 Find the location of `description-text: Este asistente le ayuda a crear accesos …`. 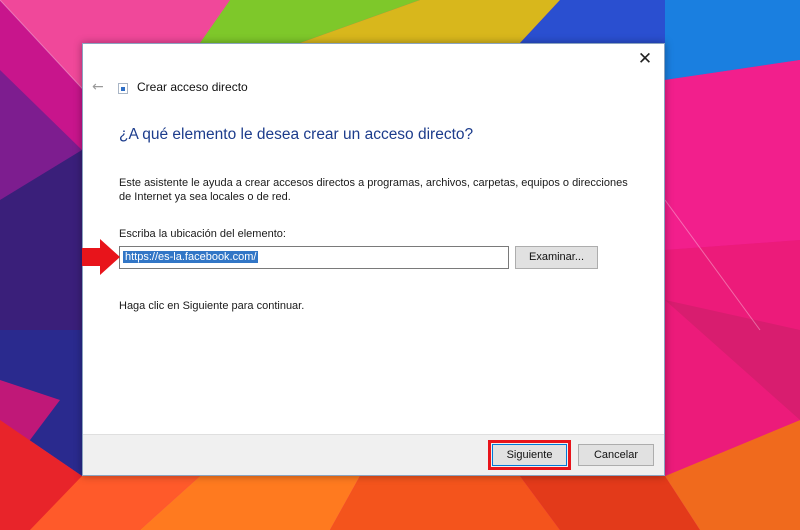

description-text: Este asistente le ayuda a crear accesos … is located at coordinates (373, 190).